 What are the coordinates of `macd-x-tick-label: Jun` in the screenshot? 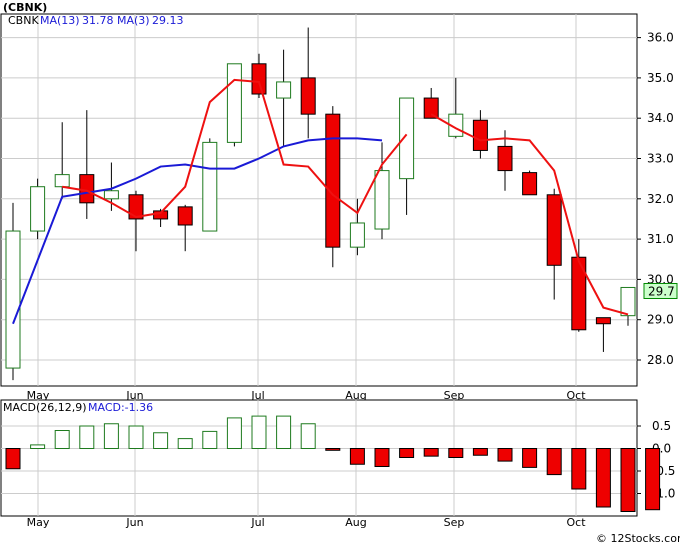 It's located at (134, 522).